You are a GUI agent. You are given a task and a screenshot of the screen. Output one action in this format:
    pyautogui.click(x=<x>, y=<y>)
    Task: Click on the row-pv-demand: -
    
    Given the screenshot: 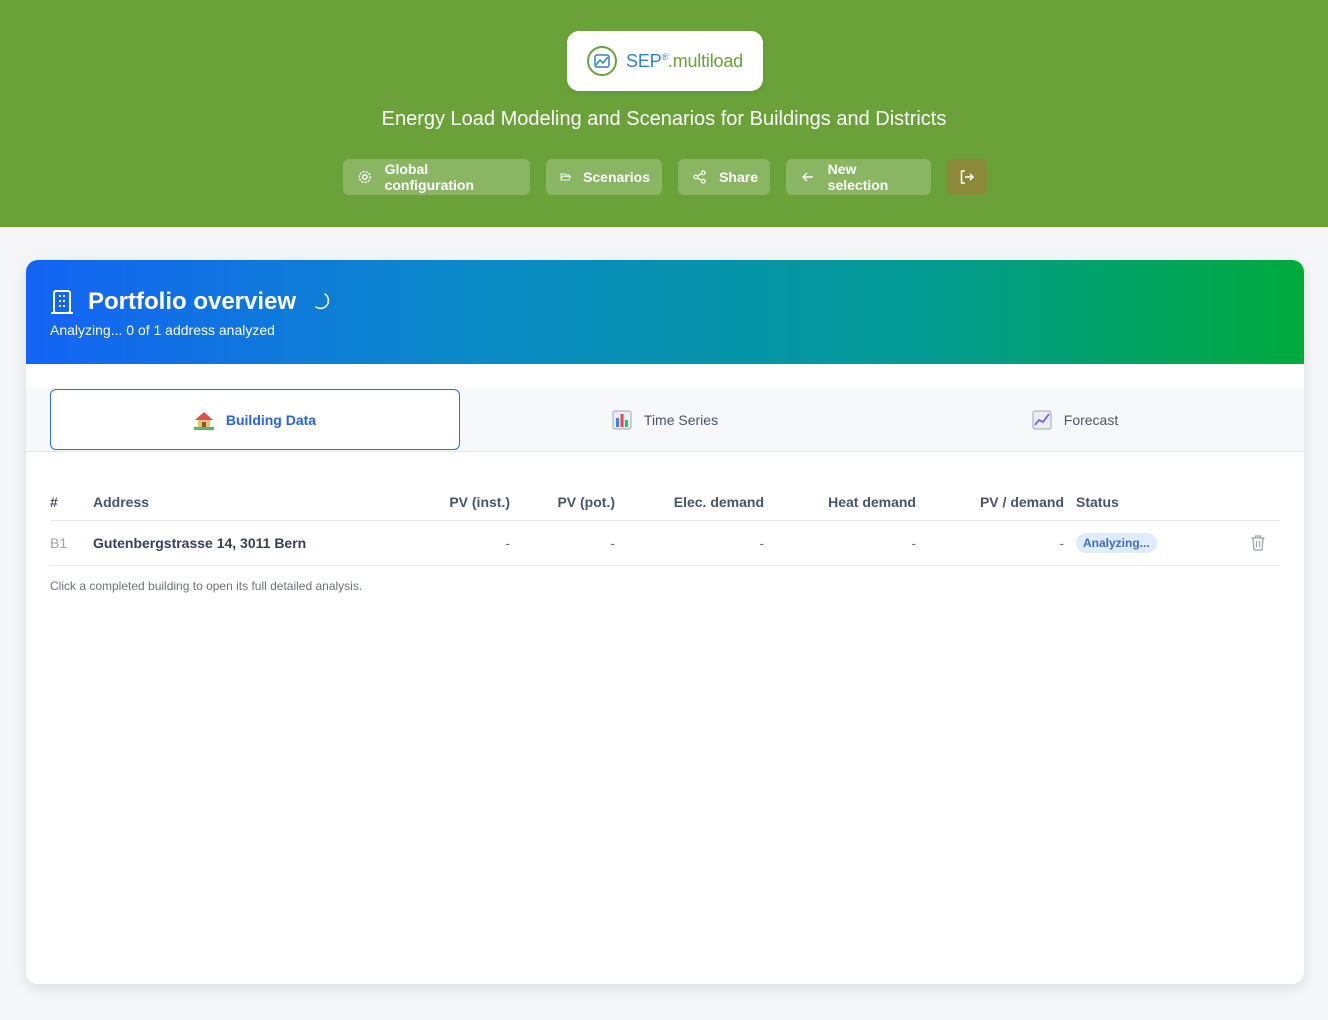 What is the action you would take?
    pyautogui.click(x=1061, y=543)
    